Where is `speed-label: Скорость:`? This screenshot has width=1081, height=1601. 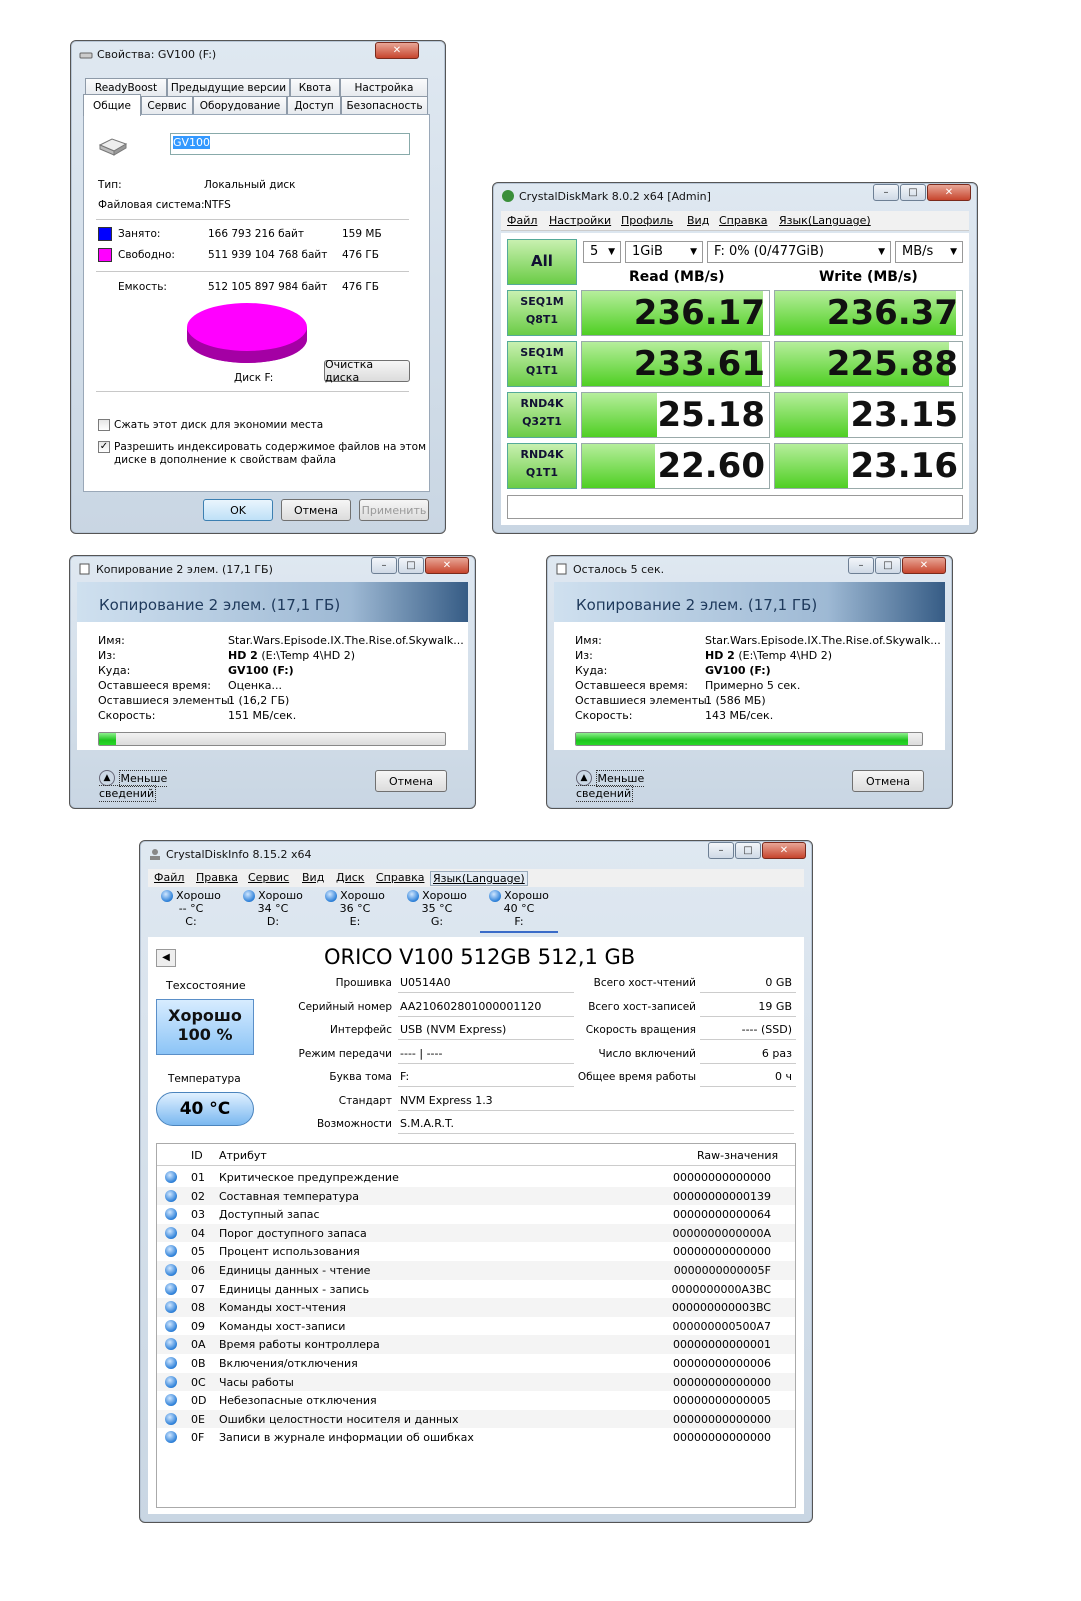 speed-label: Скорость: is located at coordinates (604, 715).